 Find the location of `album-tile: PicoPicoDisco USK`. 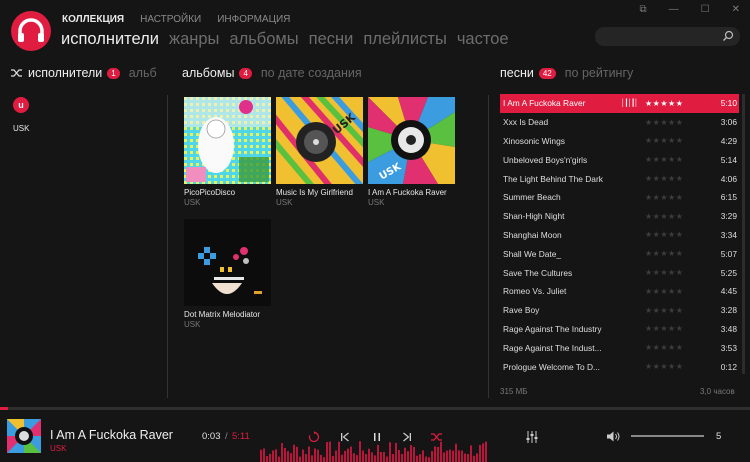

album-tile: PicoPicoDisco USK is located at coordinates (227, 152).